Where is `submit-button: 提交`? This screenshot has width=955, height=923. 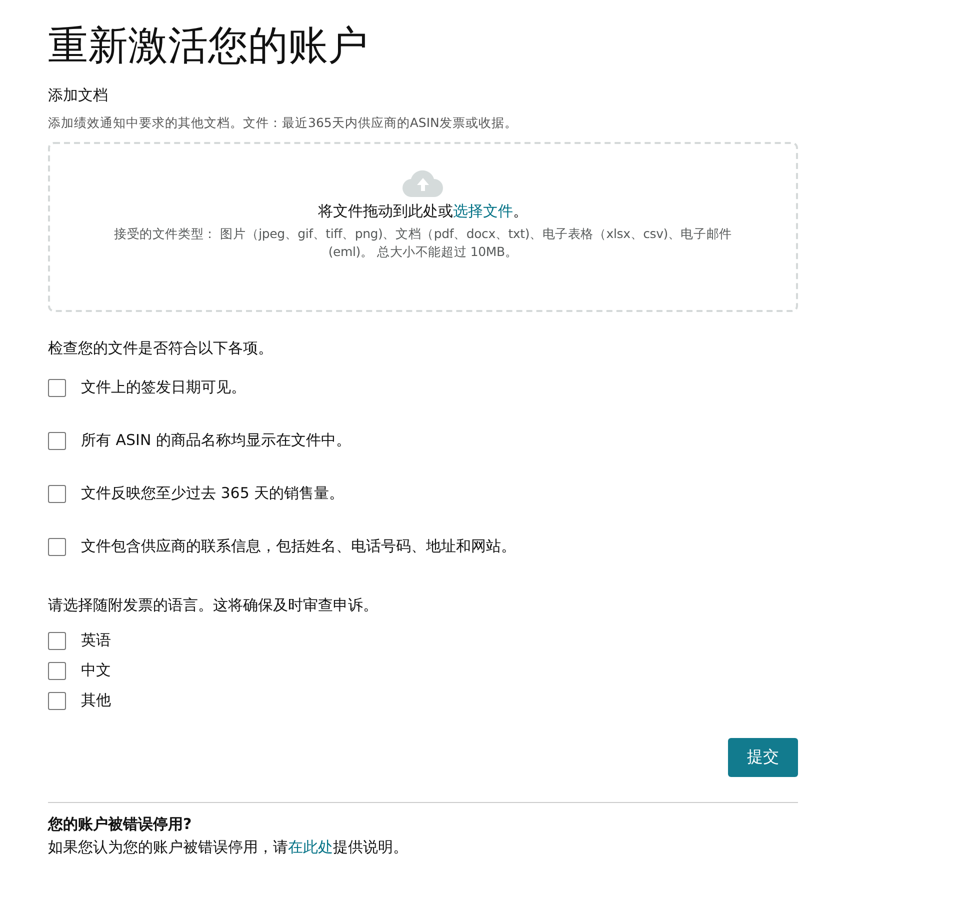
submit-button: 提交 is located at coordinates (763, 757).